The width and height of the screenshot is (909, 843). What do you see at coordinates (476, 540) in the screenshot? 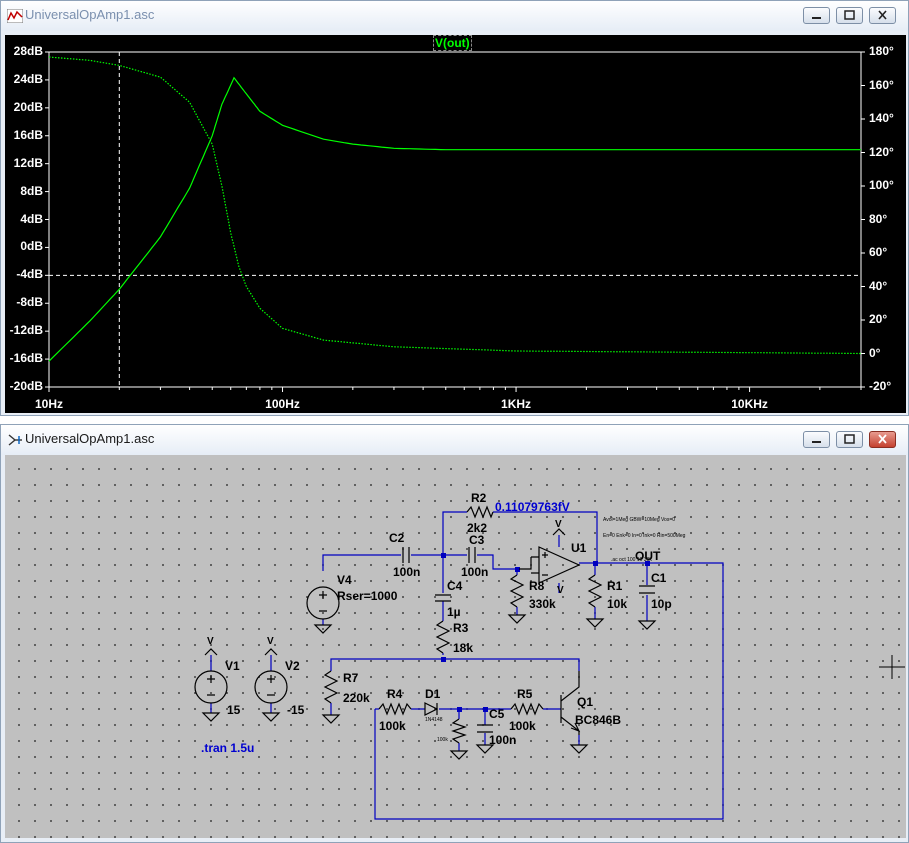
I see `c3-name: C3` at bounding box center [476, 540].